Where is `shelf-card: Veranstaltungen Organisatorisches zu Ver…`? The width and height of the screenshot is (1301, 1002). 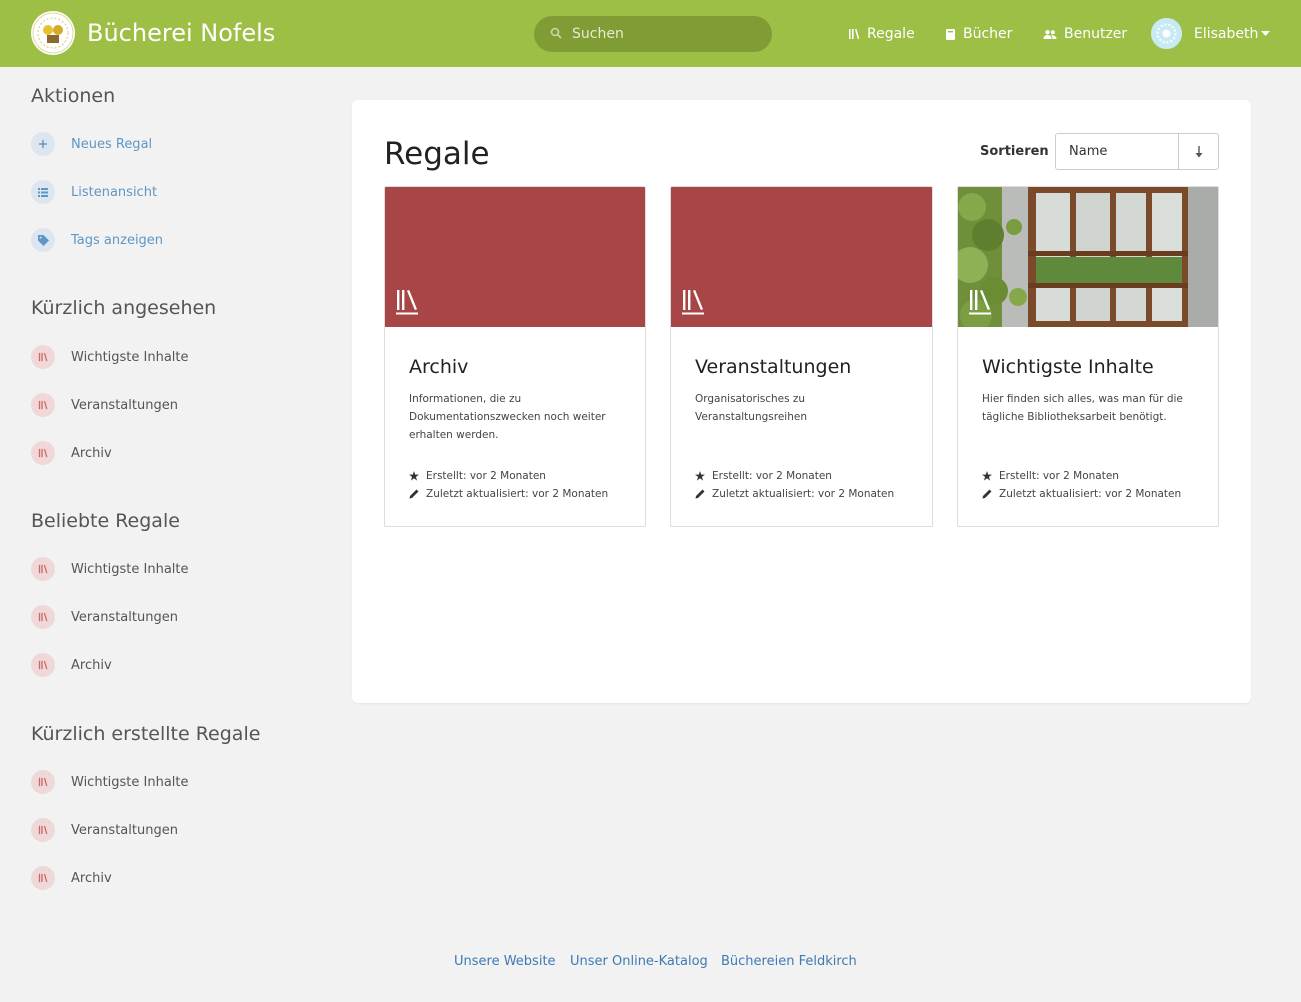 shelf-card: Veranstaltungen Organisatorisches zu Ver… is located at coordinates (801, 356).